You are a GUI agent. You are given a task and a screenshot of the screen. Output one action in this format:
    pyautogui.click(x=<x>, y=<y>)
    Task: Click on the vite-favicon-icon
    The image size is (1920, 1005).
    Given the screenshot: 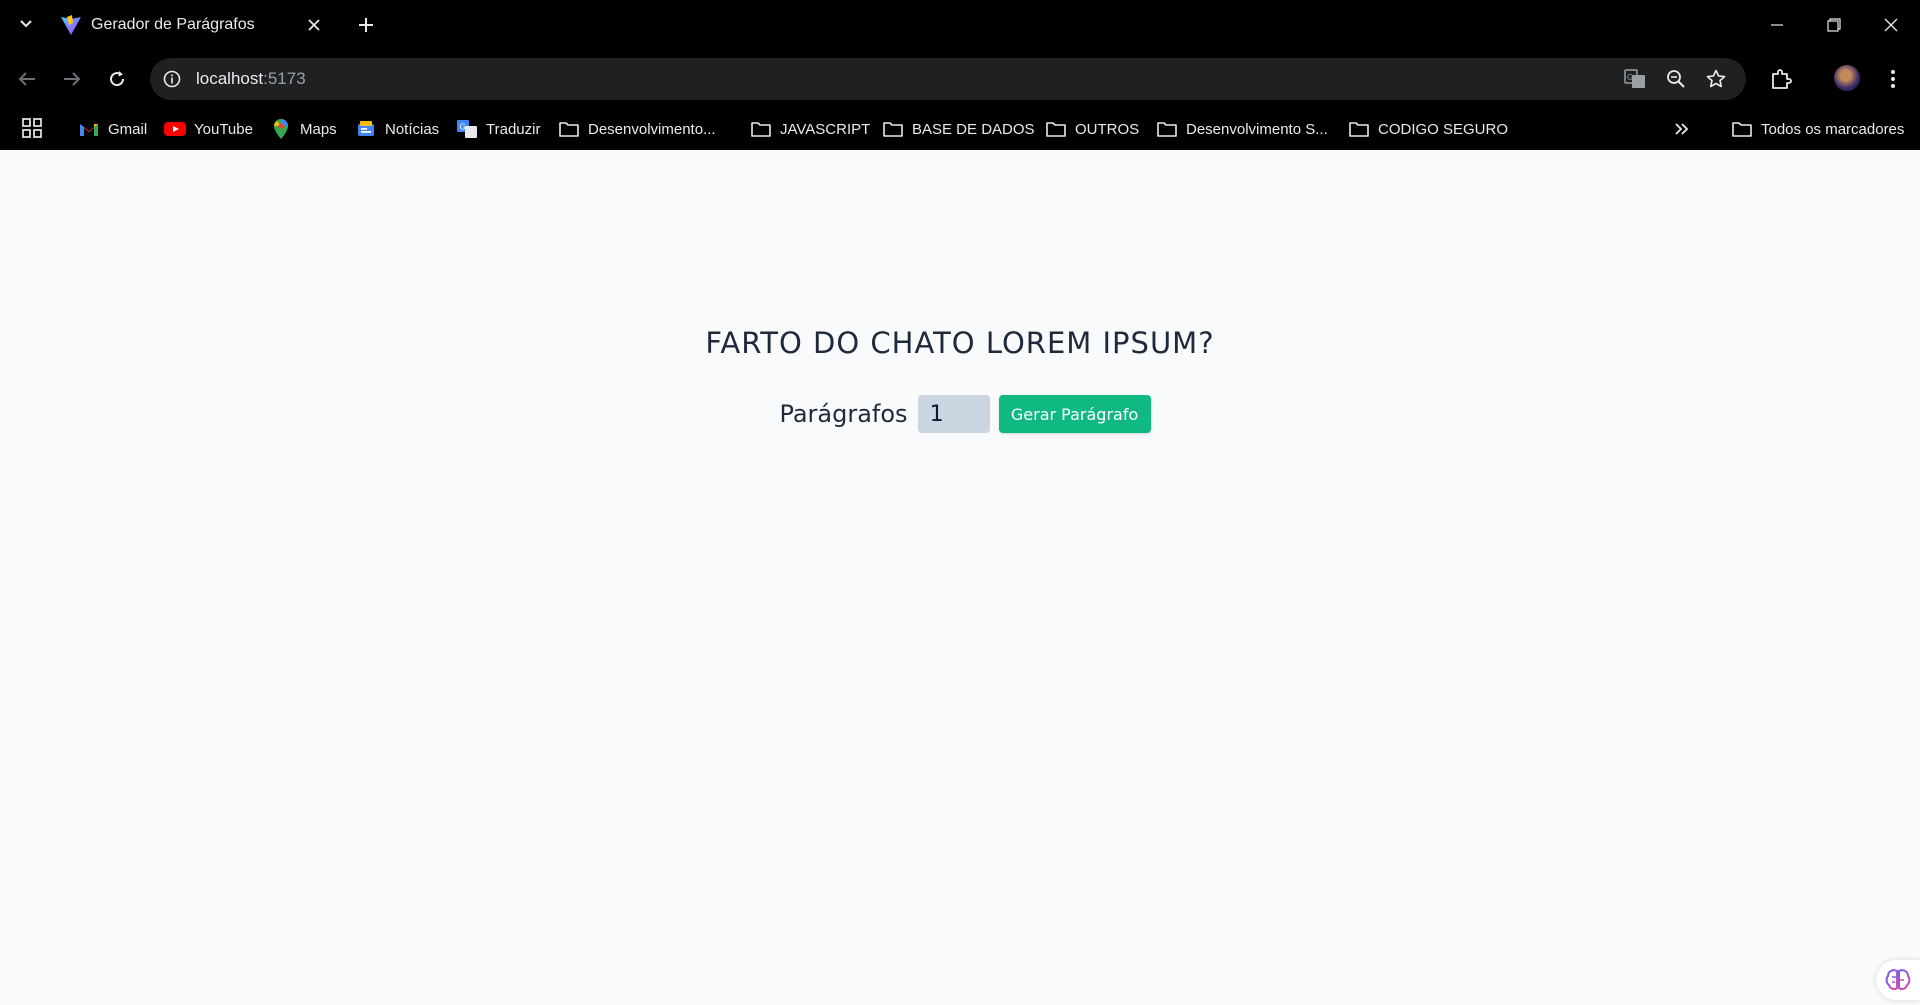 What is the action you would take?
    pyautogui.click(x=71, y=25)
    